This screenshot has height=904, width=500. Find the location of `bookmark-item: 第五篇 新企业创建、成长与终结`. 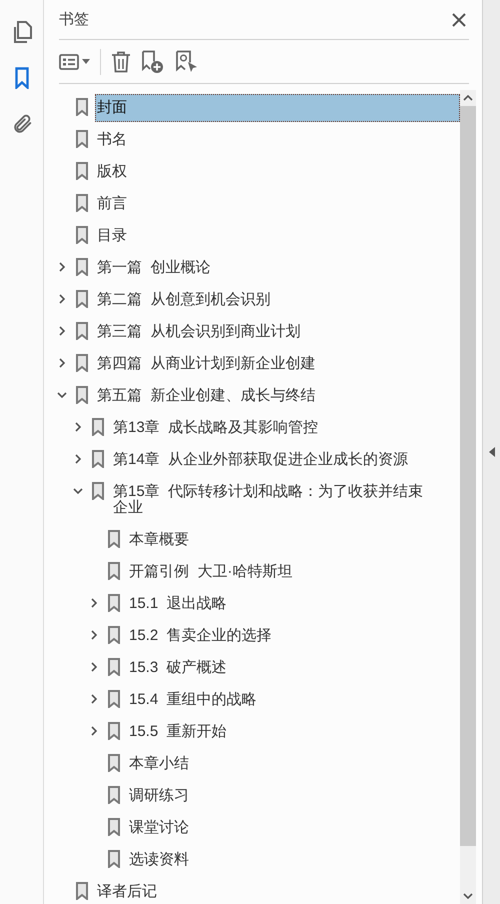

bookmark-item: 第五篇 新企业创建、成长与终结 is located at coordinates (277, 396).